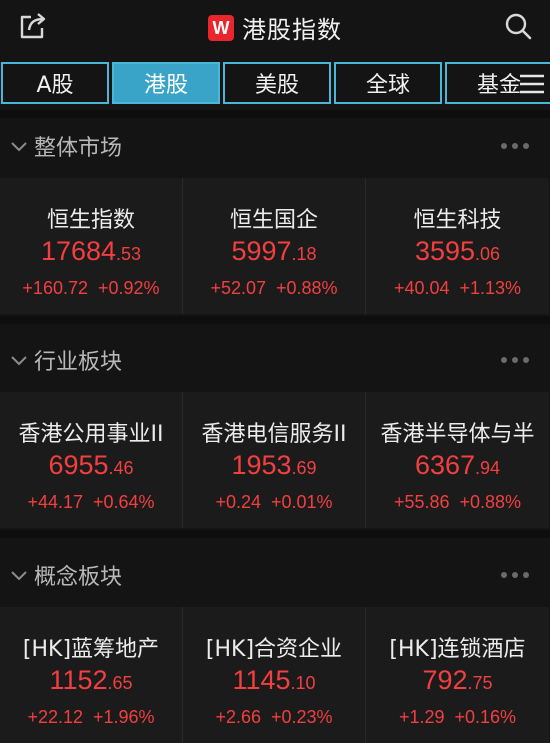 The image size is (550, 743). I want to click on card-price: 5997.18, so click(274, 251).